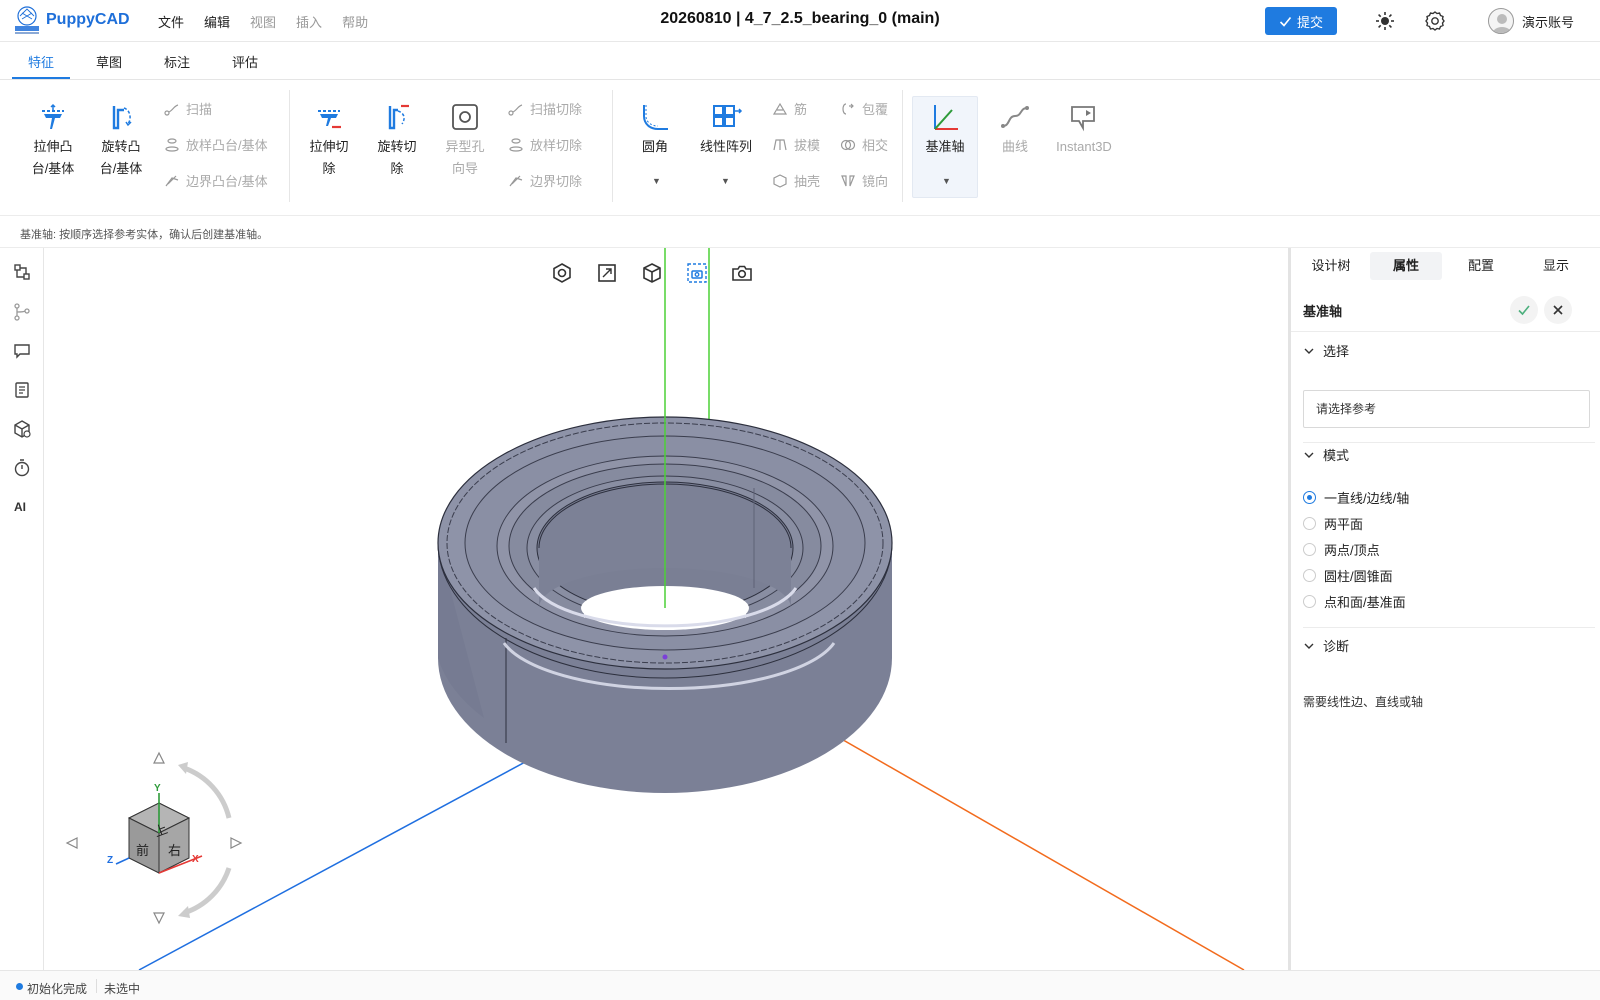  Describe the element at coordinates (1481, 266) in the screenshot. I see `panel-tab-configuration: 配置` at that location.